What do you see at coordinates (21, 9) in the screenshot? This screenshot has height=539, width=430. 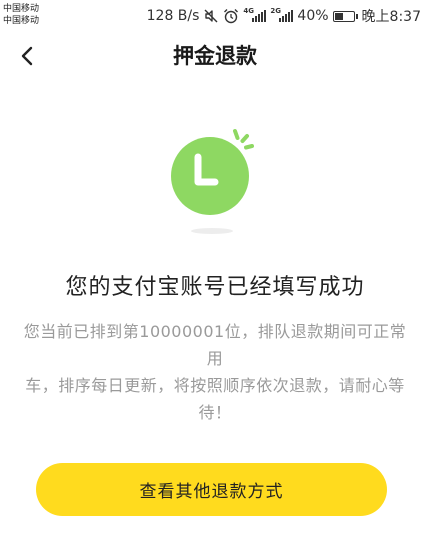 I see `carrier-1-label: 中国移动` at bounding box center [21, 9].